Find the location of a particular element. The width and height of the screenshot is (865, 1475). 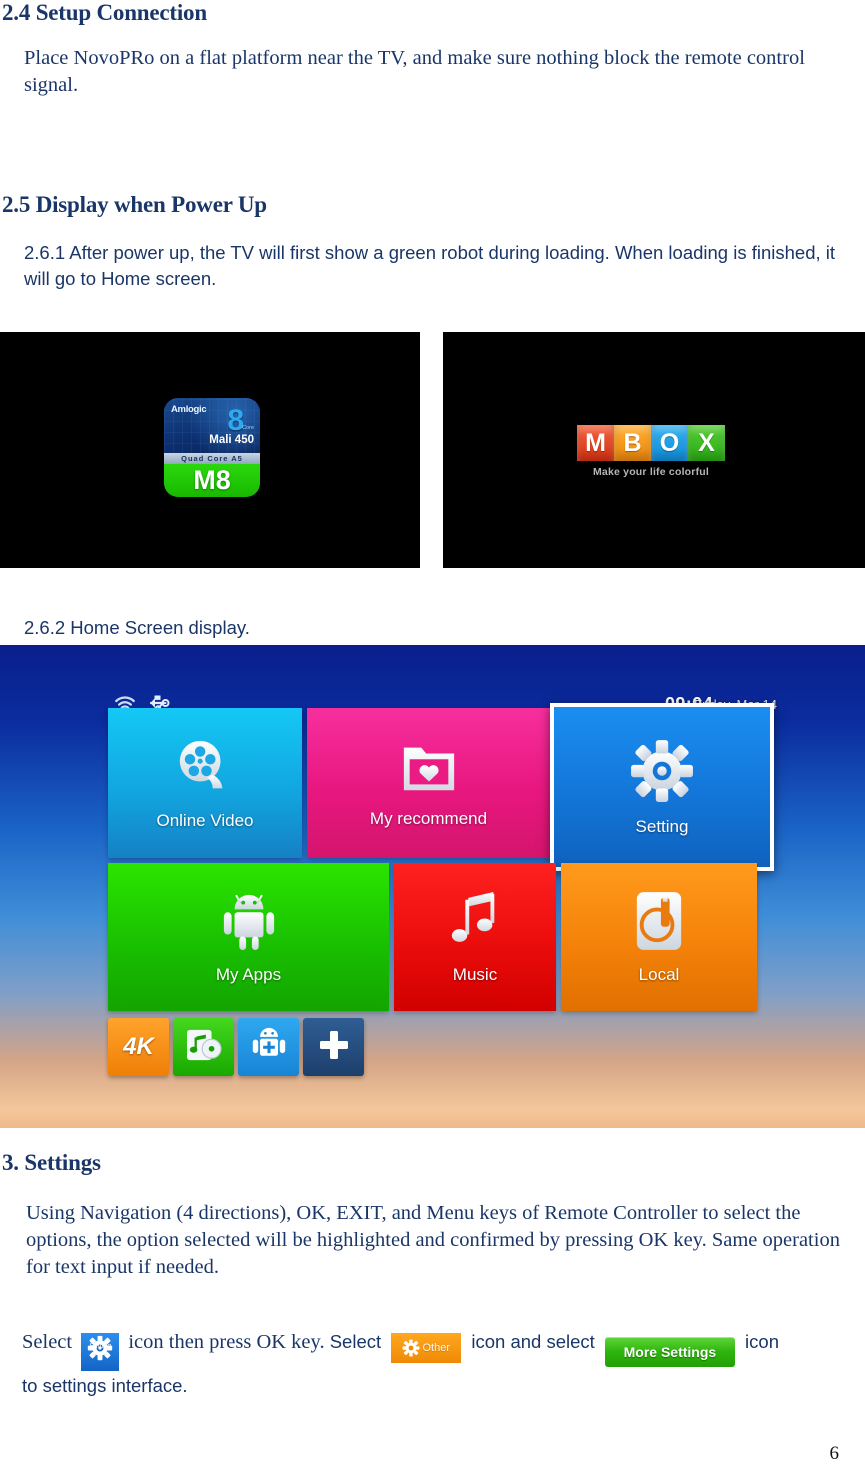

shortcut-app-installer is located at coordinates (268, 1047).